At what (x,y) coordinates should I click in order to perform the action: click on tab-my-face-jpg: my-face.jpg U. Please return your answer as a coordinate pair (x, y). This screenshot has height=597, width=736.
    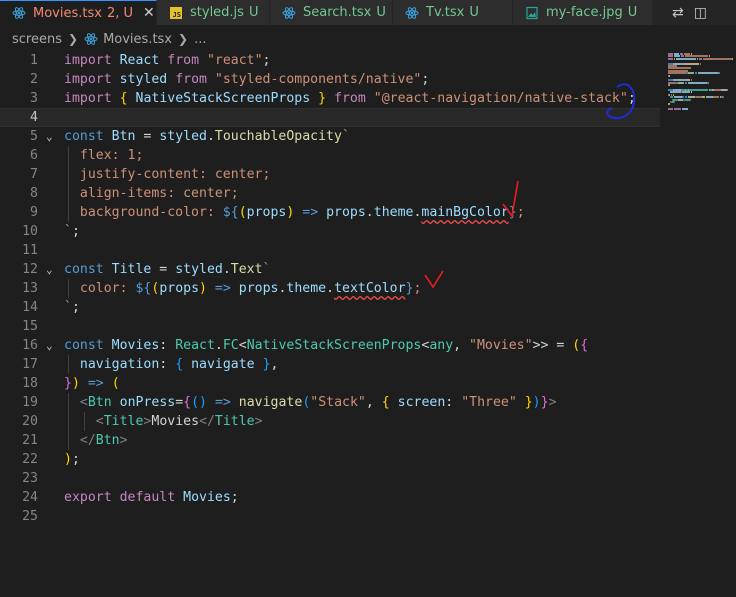
    Looking at the image, I should click on (583, 12).